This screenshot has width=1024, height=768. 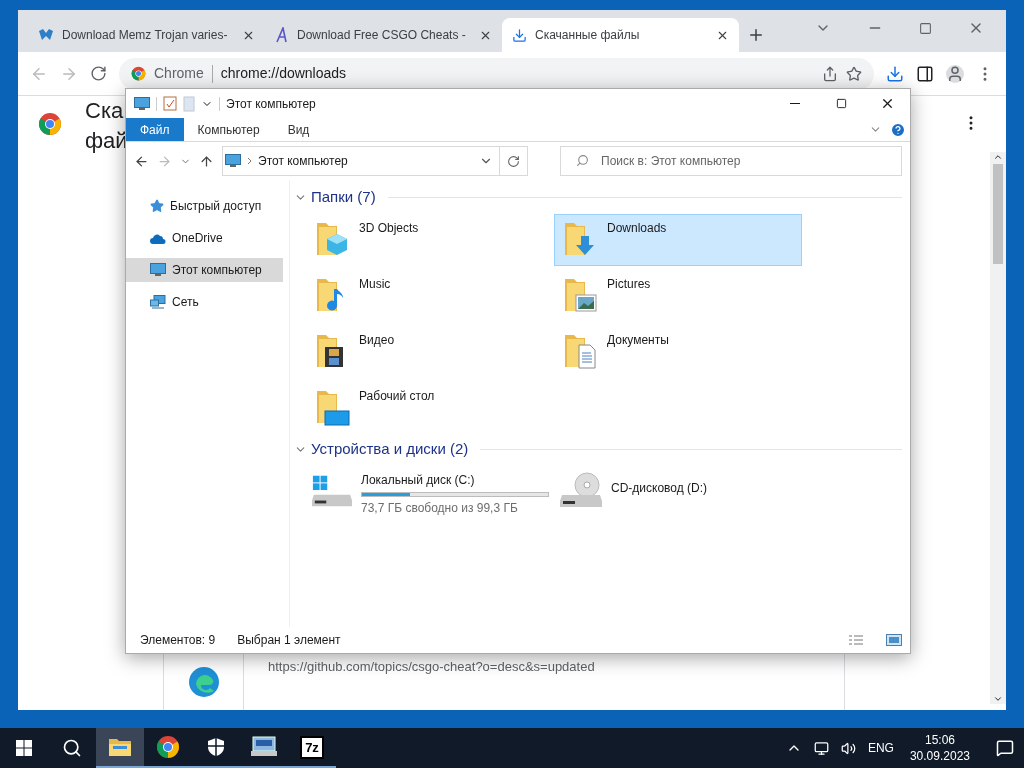 What do you see at coordinates (854, 73) in the screenshot?
I see `bookmark-star-icon` at bounding box center [854, 73].